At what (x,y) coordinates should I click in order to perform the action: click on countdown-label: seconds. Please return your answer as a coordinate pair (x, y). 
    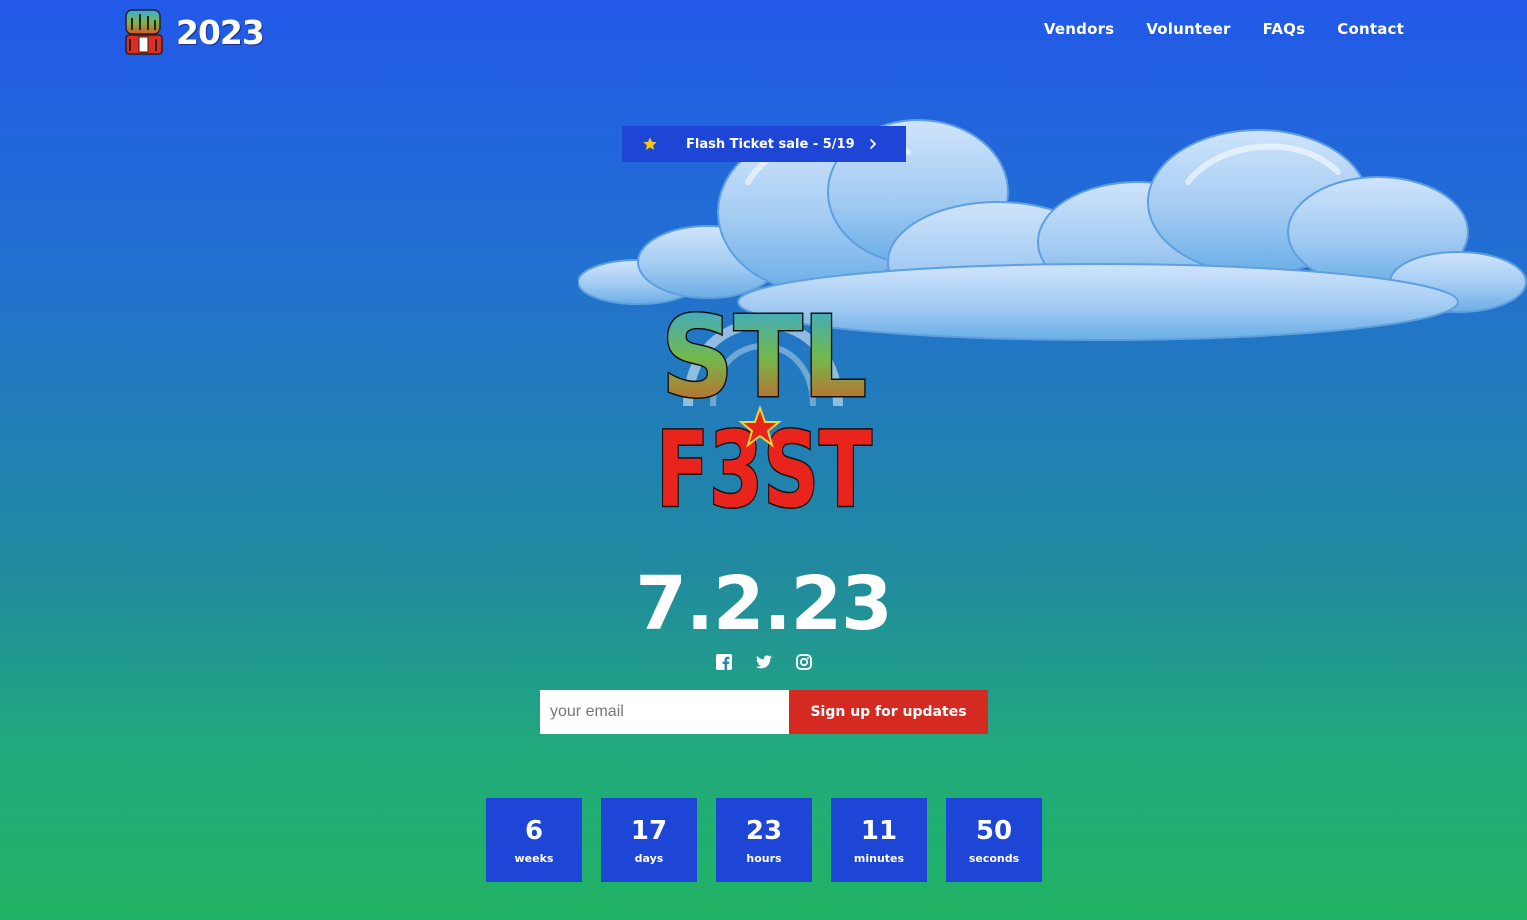
    Looking at the image, I should click on (994, 858).